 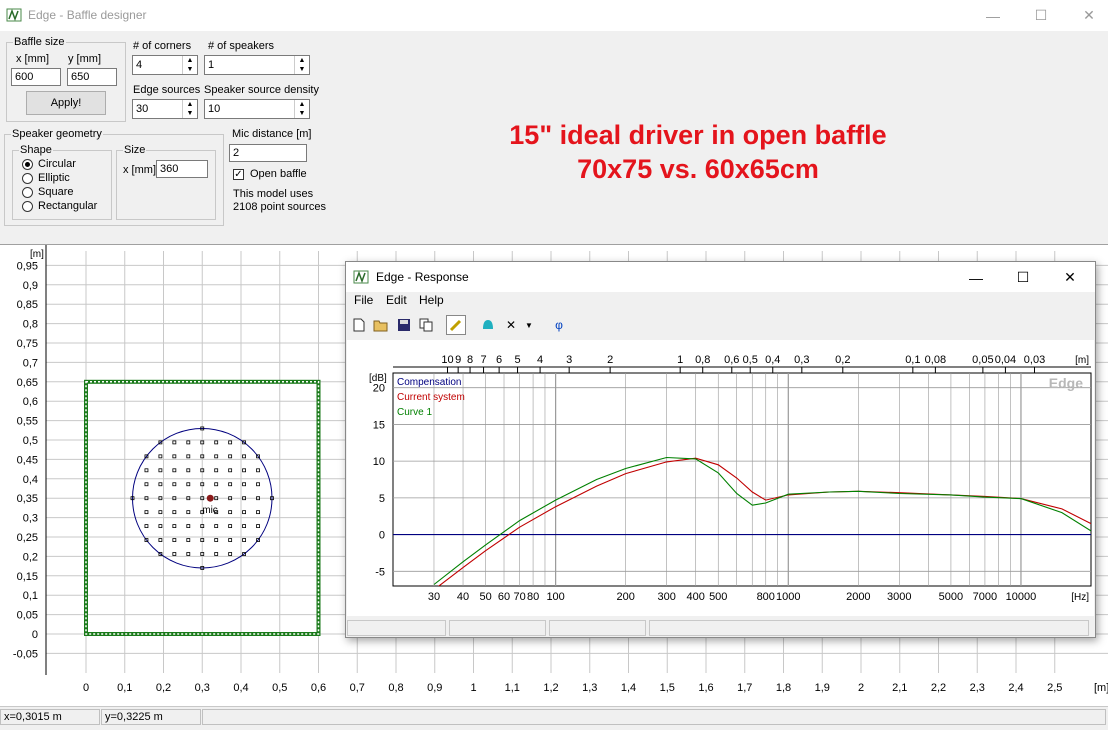 I want to click on radio-square, so click(x=27, y=192).